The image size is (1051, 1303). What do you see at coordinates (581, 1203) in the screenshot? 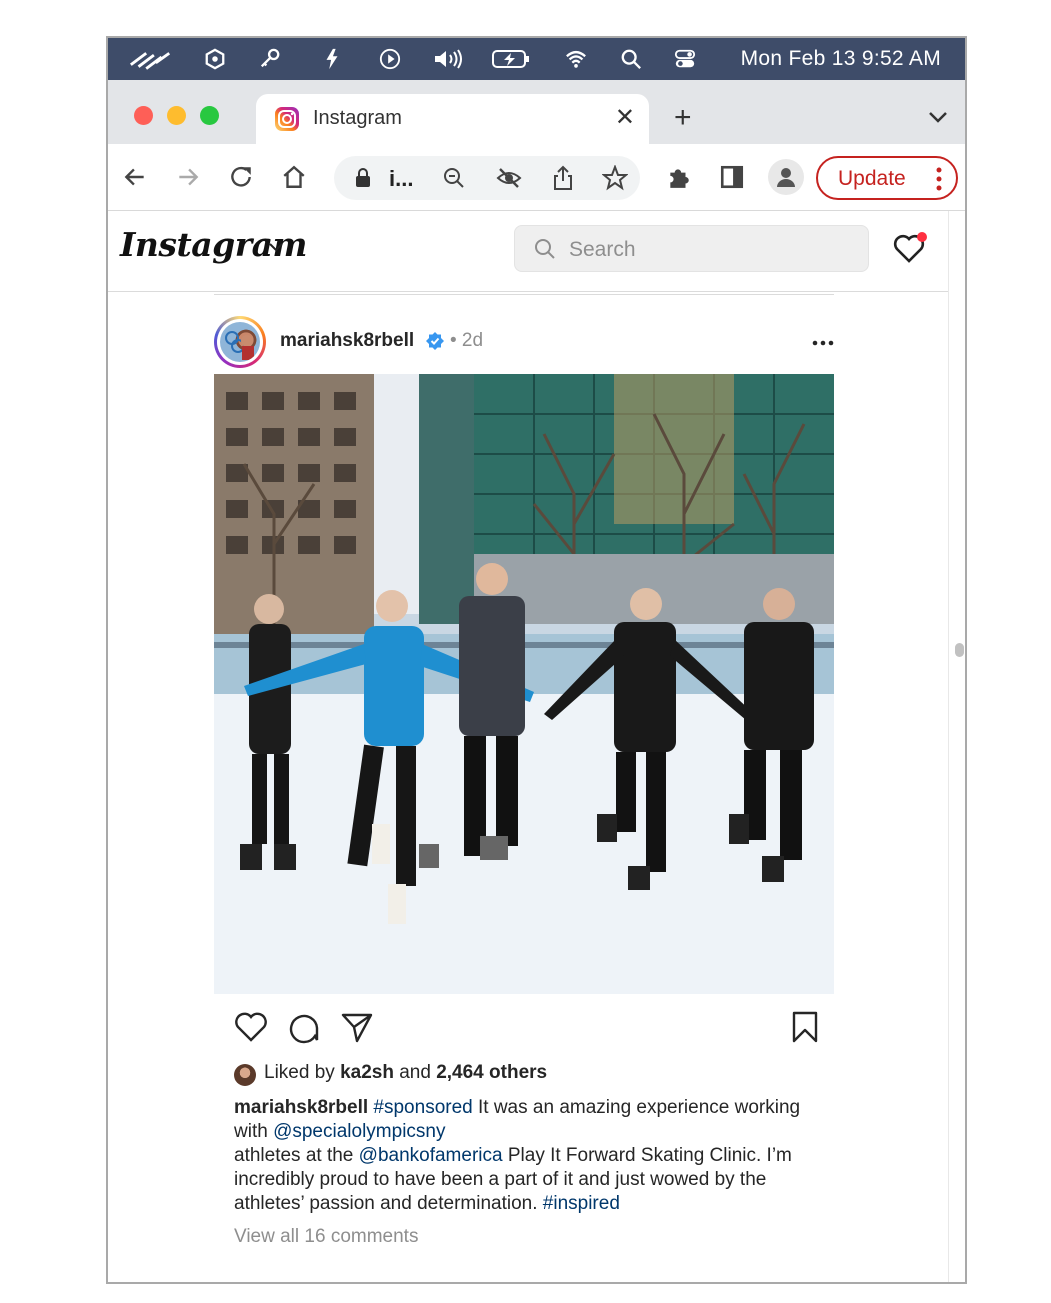
I see `hashtag-inspired: #inspired` at bounding box center [581, 1203].